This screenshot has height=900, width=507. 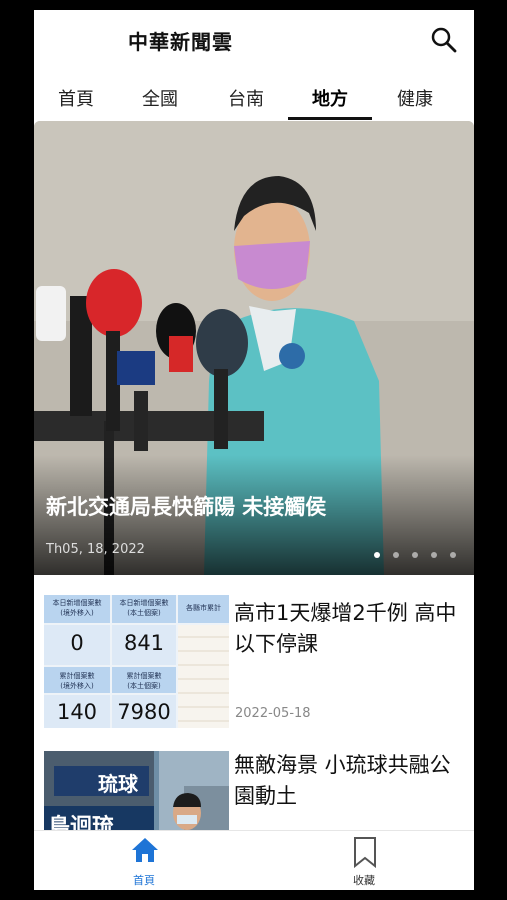 I want to click on nav-home: 首頁, so click(x=144, y=860).